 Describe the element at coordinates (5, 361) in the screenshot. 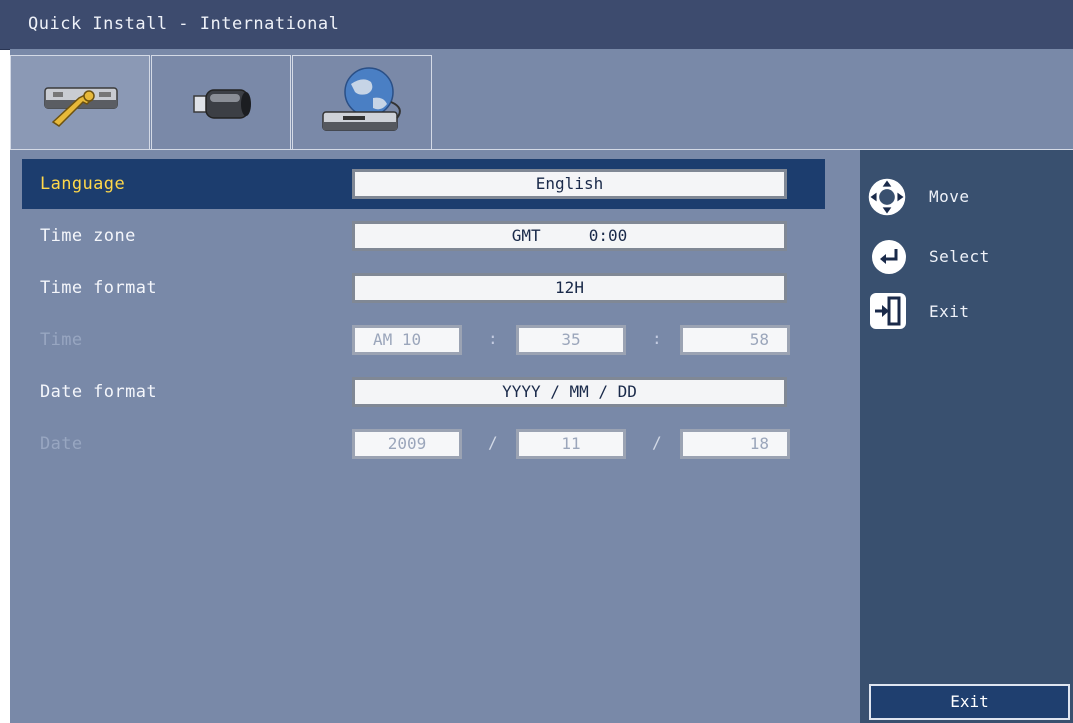

I see `window-left-edge` at that location.